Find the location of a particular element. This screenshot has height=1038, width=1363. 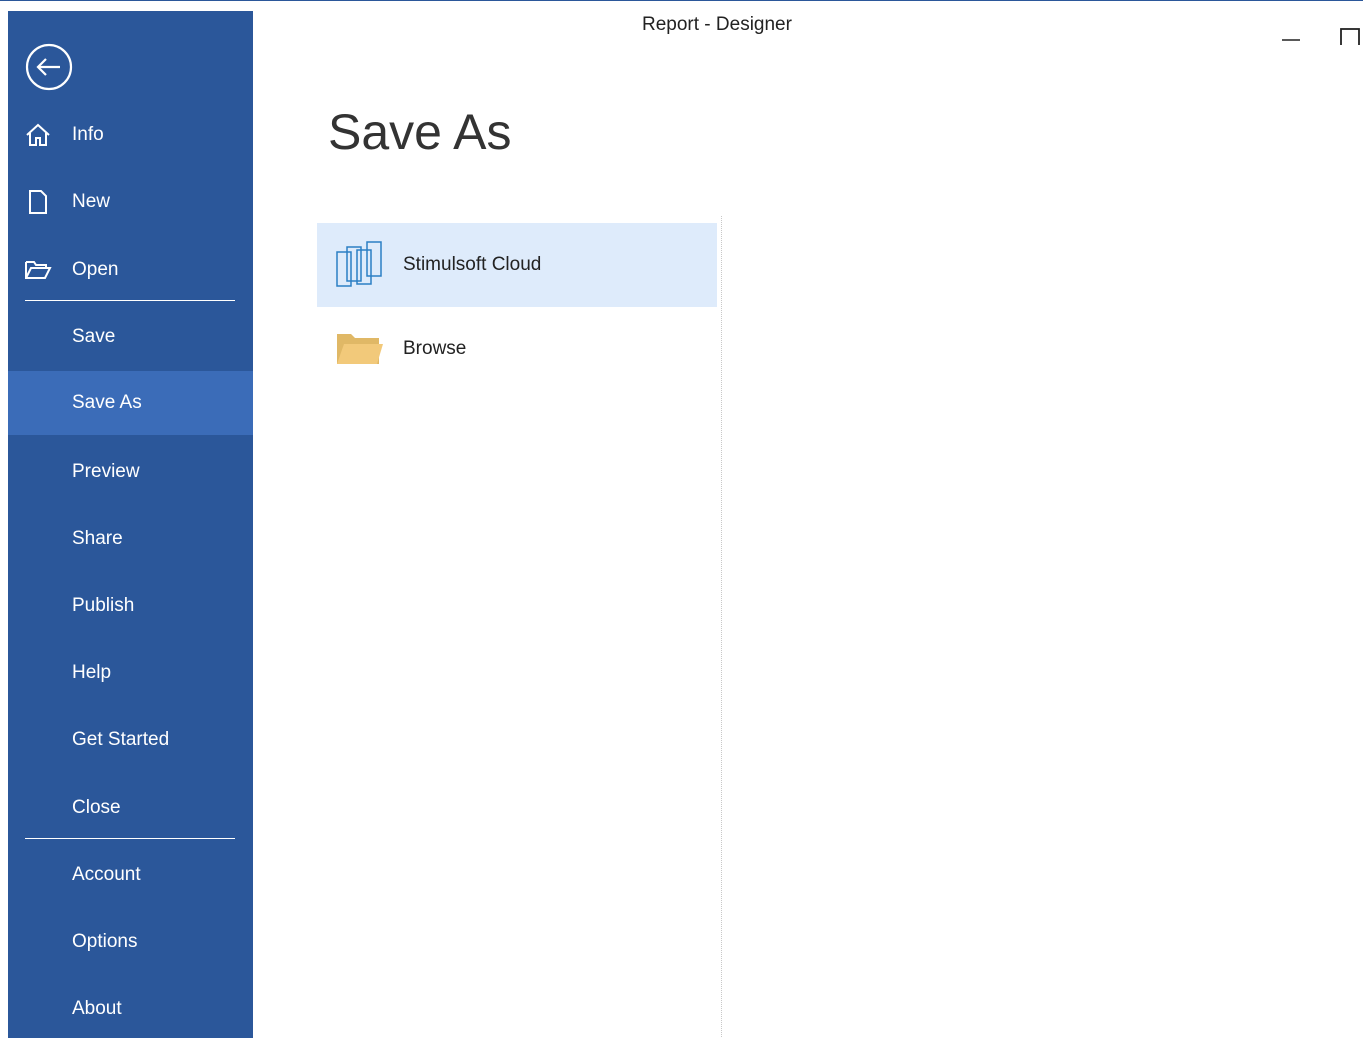

maximize-button is located at coordinates (1349, 31).